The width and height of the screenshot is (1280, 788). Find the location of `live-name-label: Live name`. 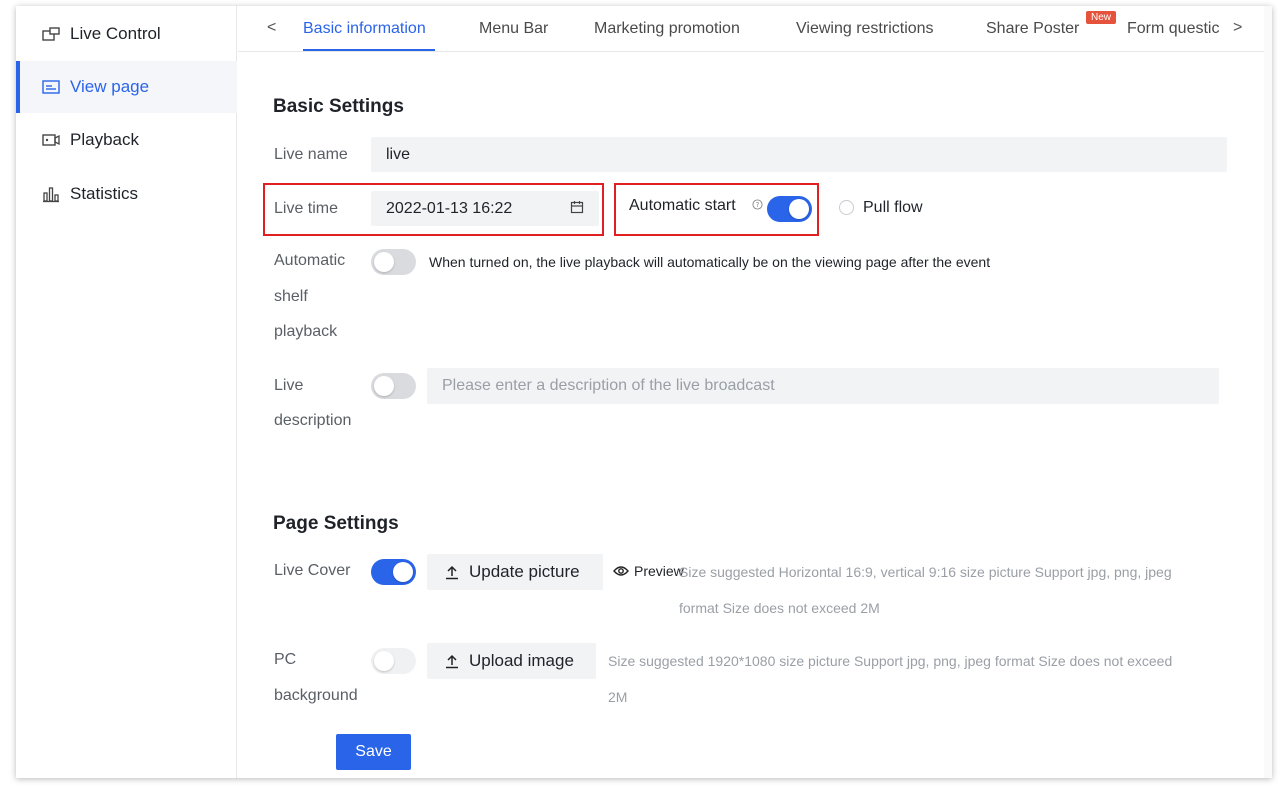

live-name-label: Live name is located at coordinates (311, 154).